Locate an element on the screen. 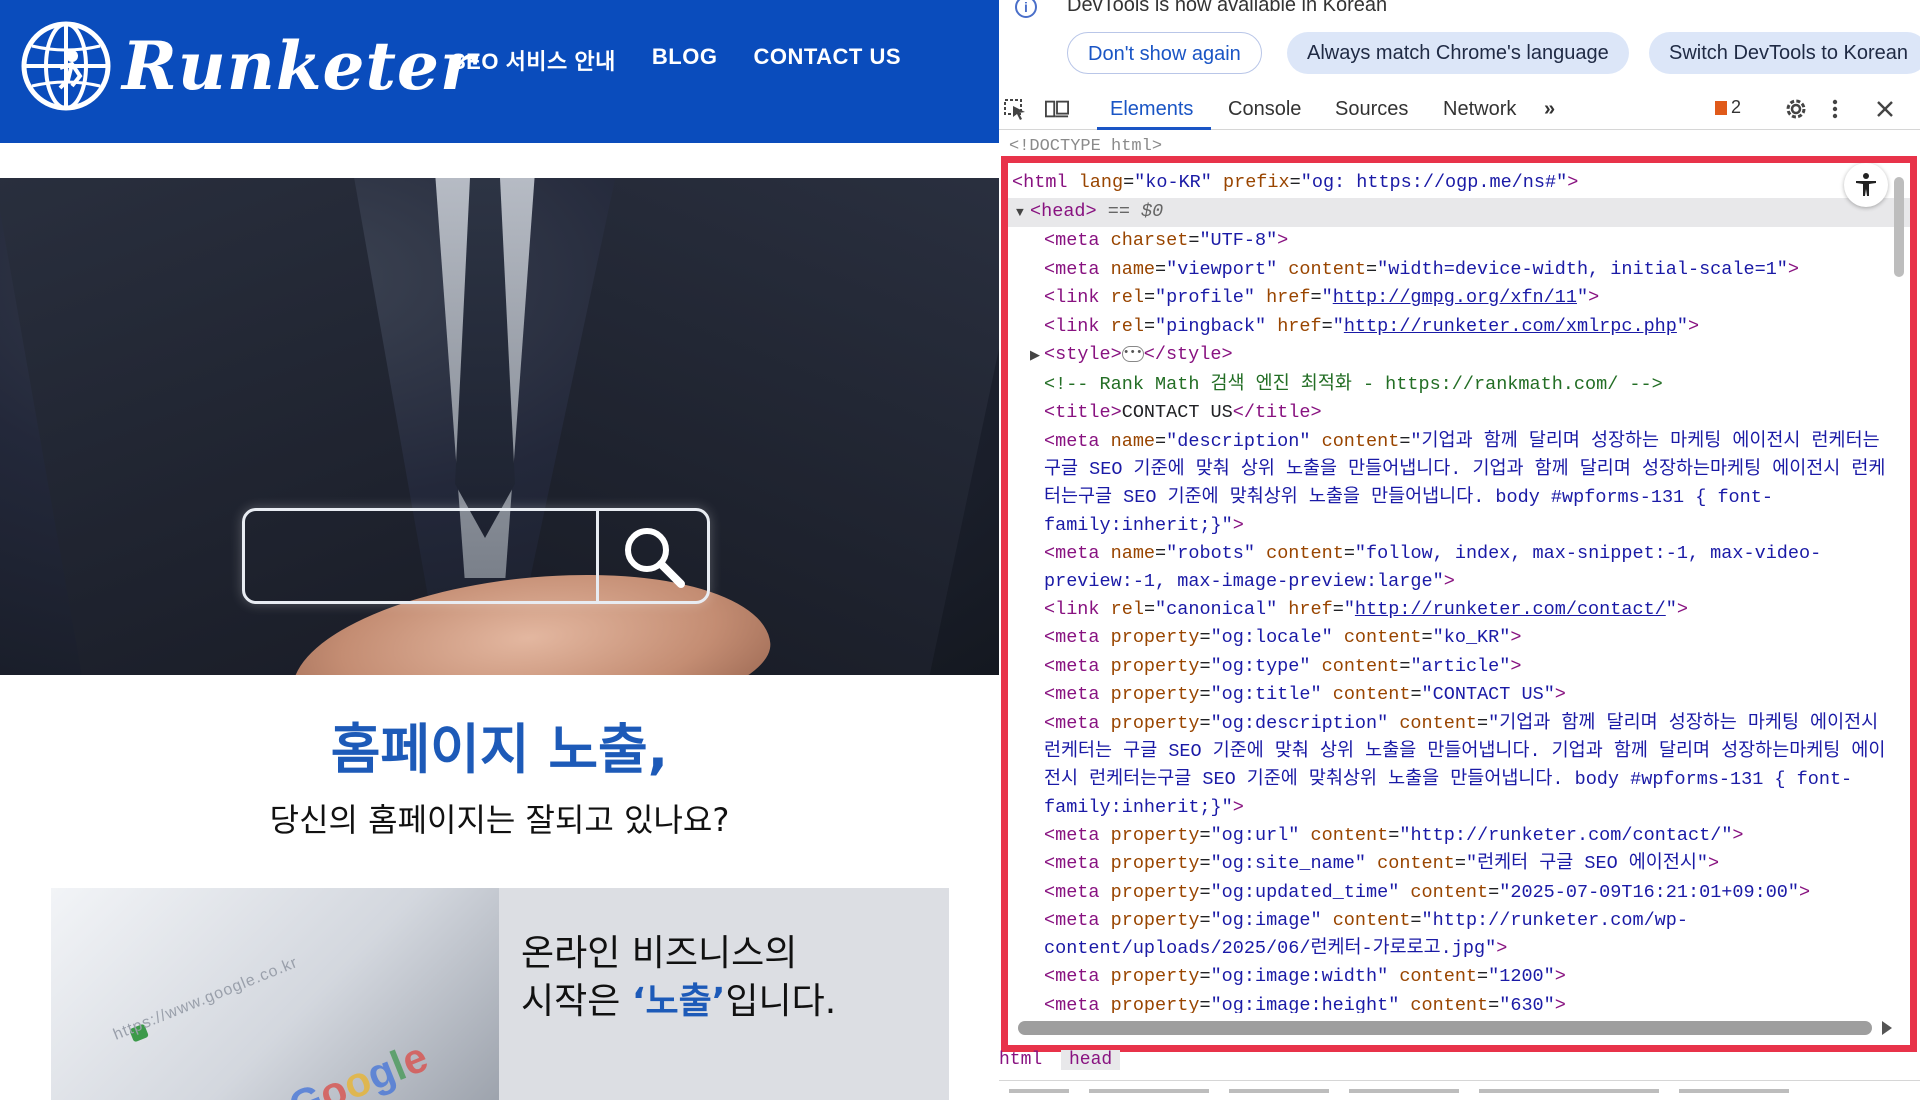 This screenshot has width=1920, height=1100. highlight-exposure: ‘노출’ is located at coordinates (678, 1001).